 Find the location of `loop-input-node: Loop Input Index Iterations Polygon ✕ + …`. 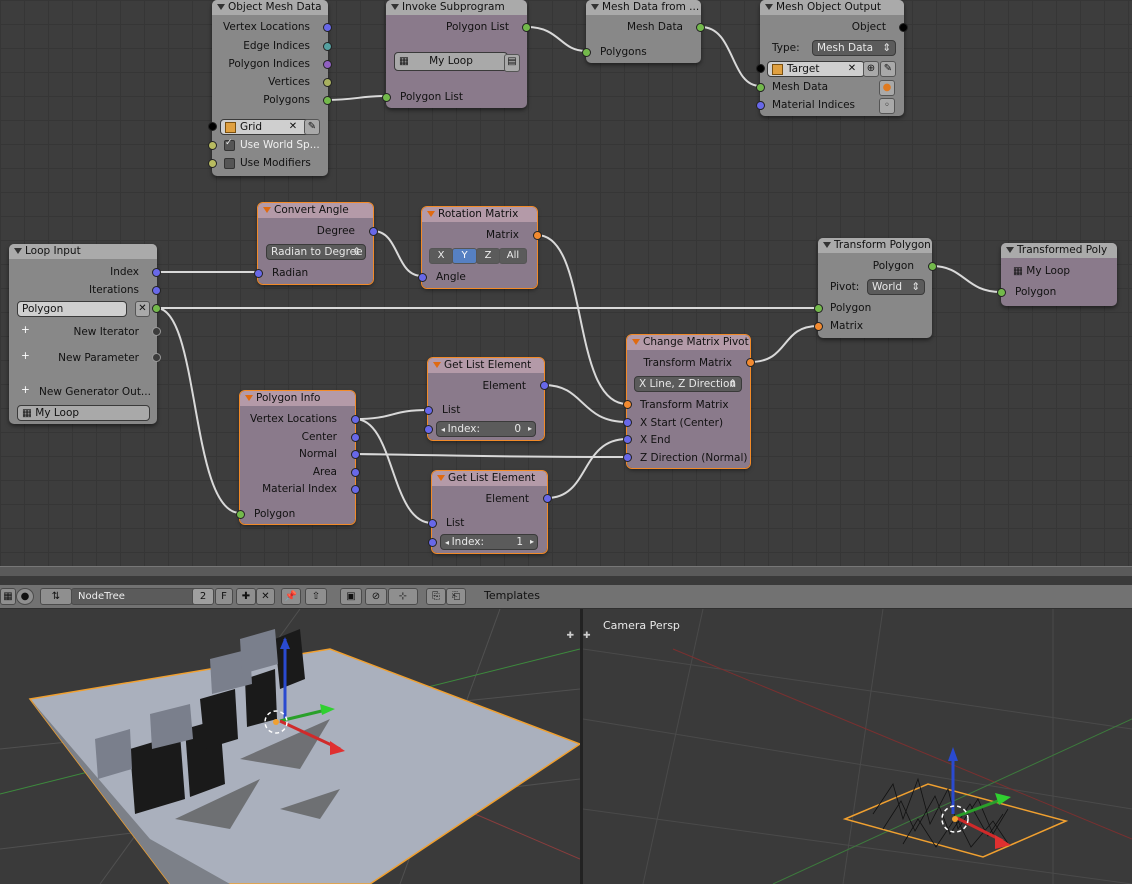

loop-input-node: Loop Input Index Iterations Polygon ✕ + … is located at coordinates (85, 334).